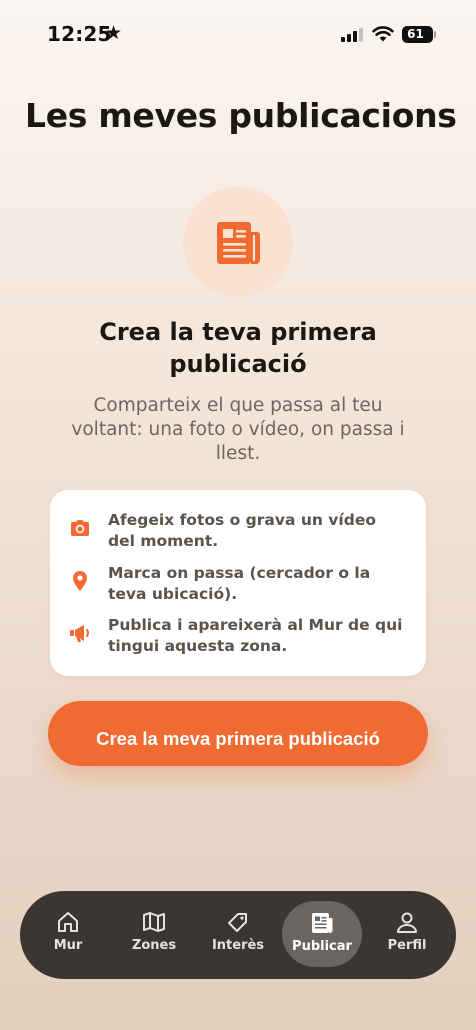 The width and height of the screenshot is (476, 1030). Describe the element at coordinates (238, 35) in the screenshot. I see `status-bar: 12:25 ★ 61` at that location.